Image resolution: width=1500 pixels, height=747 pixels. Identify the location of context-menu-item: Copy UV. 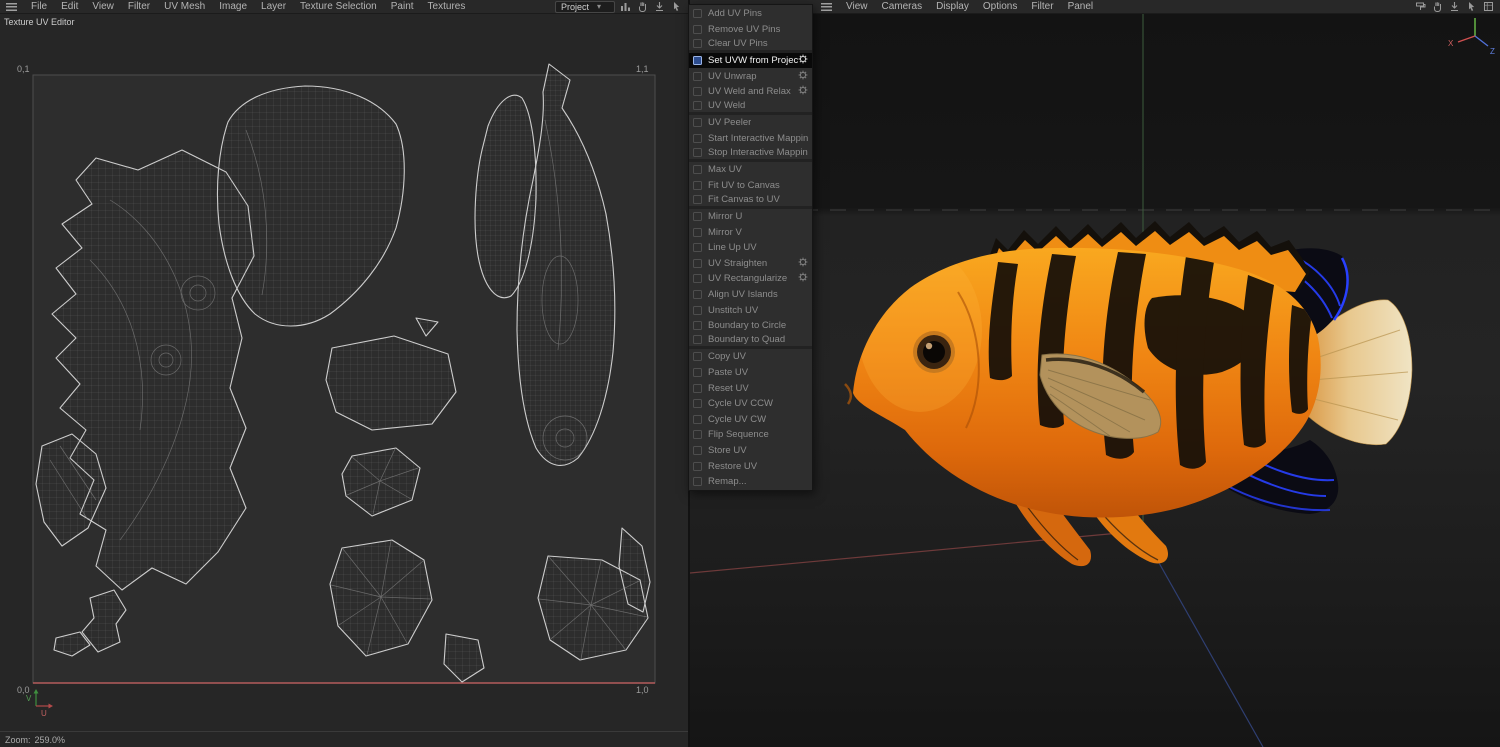
(750, 357).